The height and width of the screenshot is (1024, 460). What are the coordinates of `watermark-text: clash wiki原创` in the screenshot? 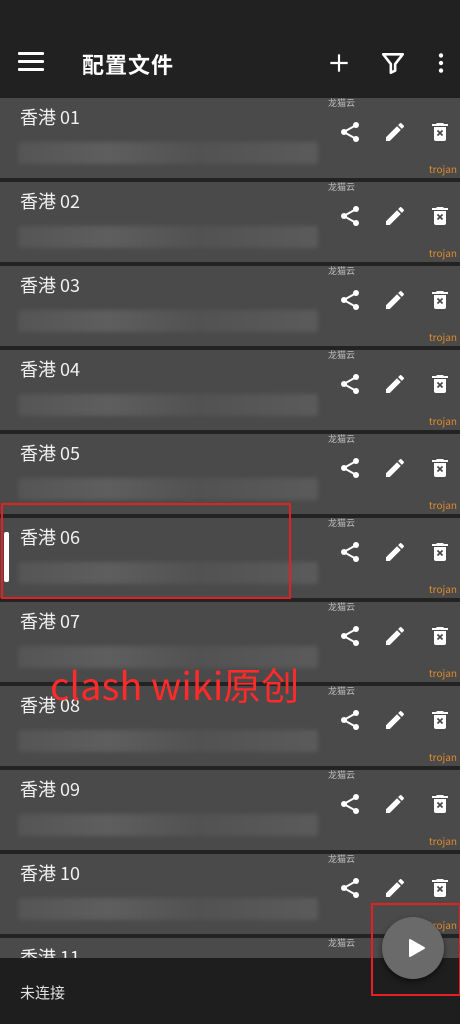 It's located at (175, 683).